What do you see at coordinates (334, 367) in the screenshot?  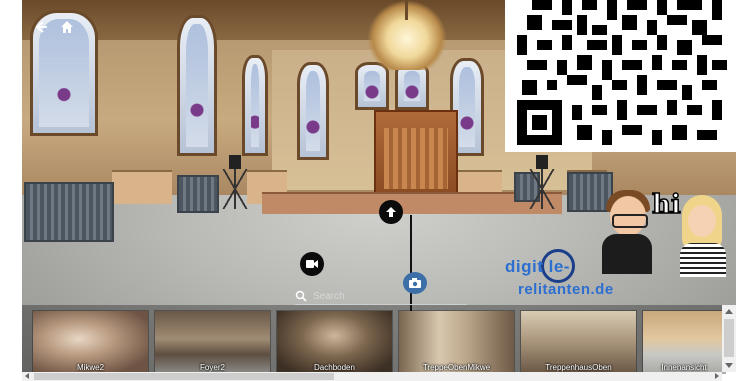 I see `thumbnail-label: Dachboden` at bounding box center [334, 367].